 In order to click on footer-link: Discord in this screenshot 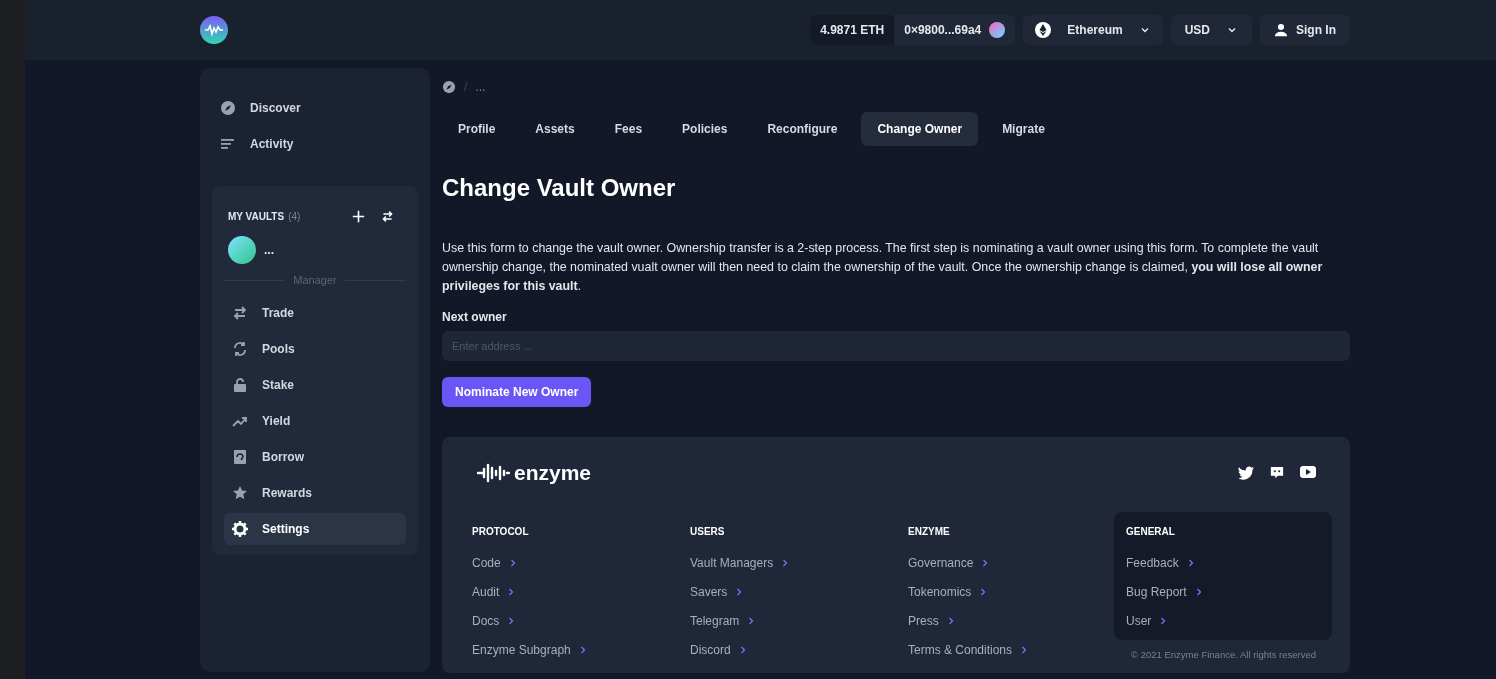, I will do `click(718, 650)`.